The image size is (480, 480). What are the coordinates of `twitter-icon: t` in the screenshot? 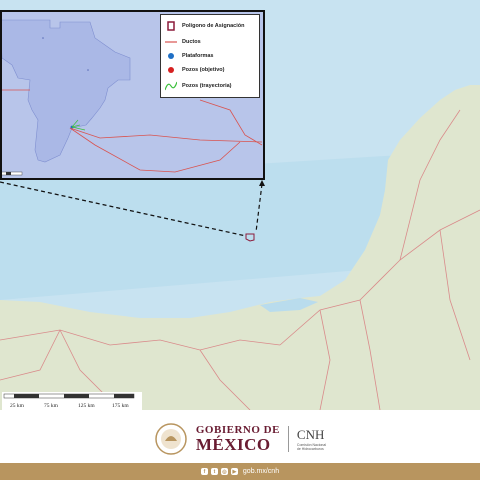 It's located at (214, 471).